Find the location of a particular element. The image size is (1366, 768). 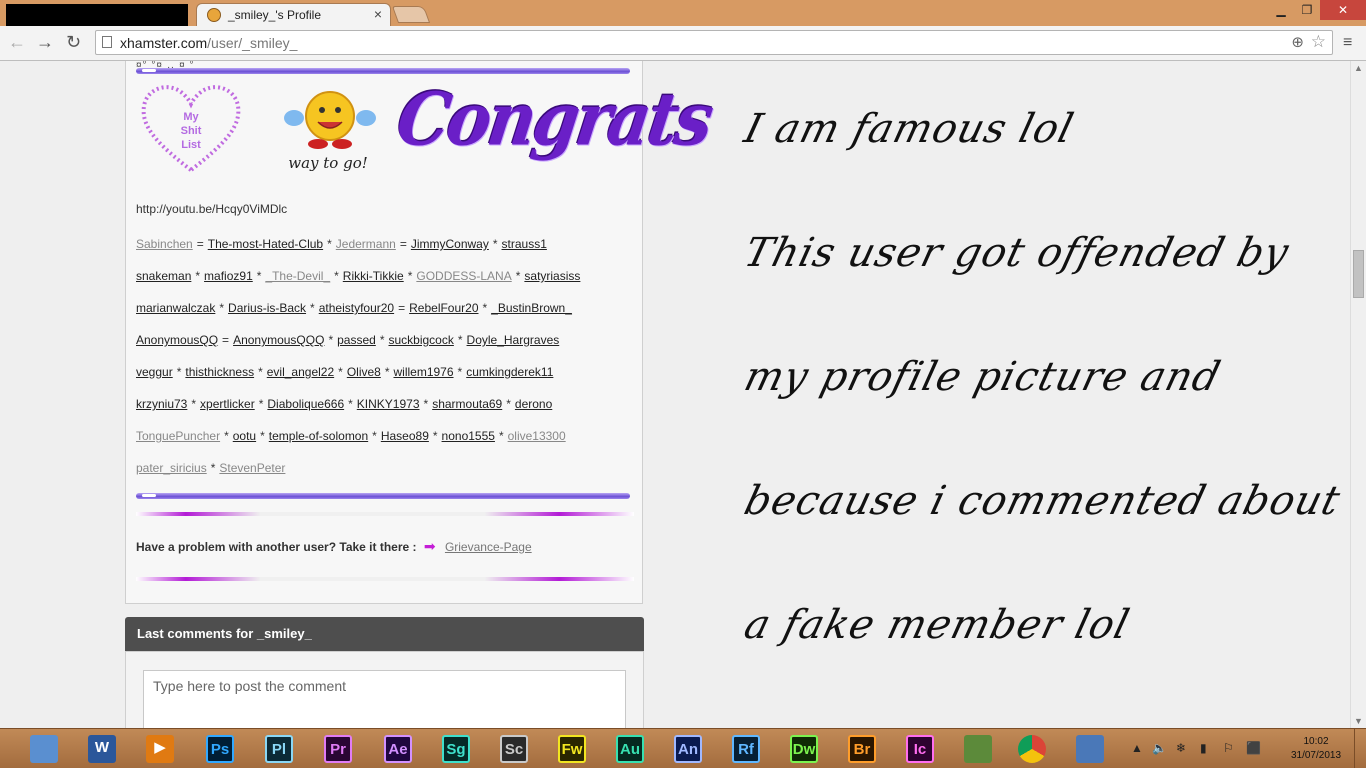

user-link: ootu is located at coordinates (244, 436).